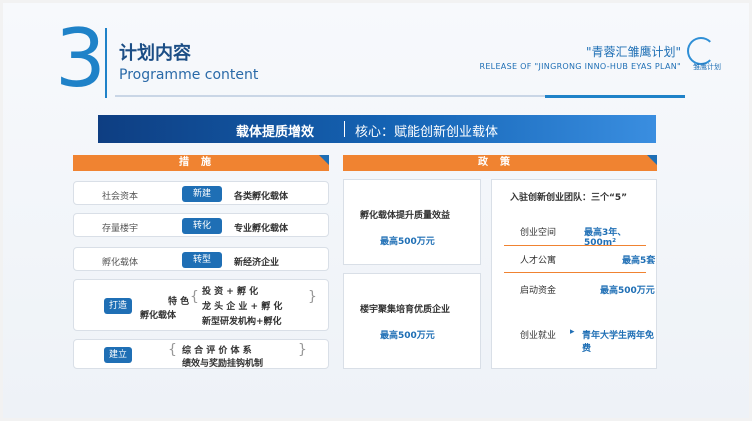 The width and height of the screenshot is (752, 421). What do you see at coordinates (217, 351) in the screenshot?
I see `establish-line: 综 合 评 价 体 系` at bounding box center [217, 351].